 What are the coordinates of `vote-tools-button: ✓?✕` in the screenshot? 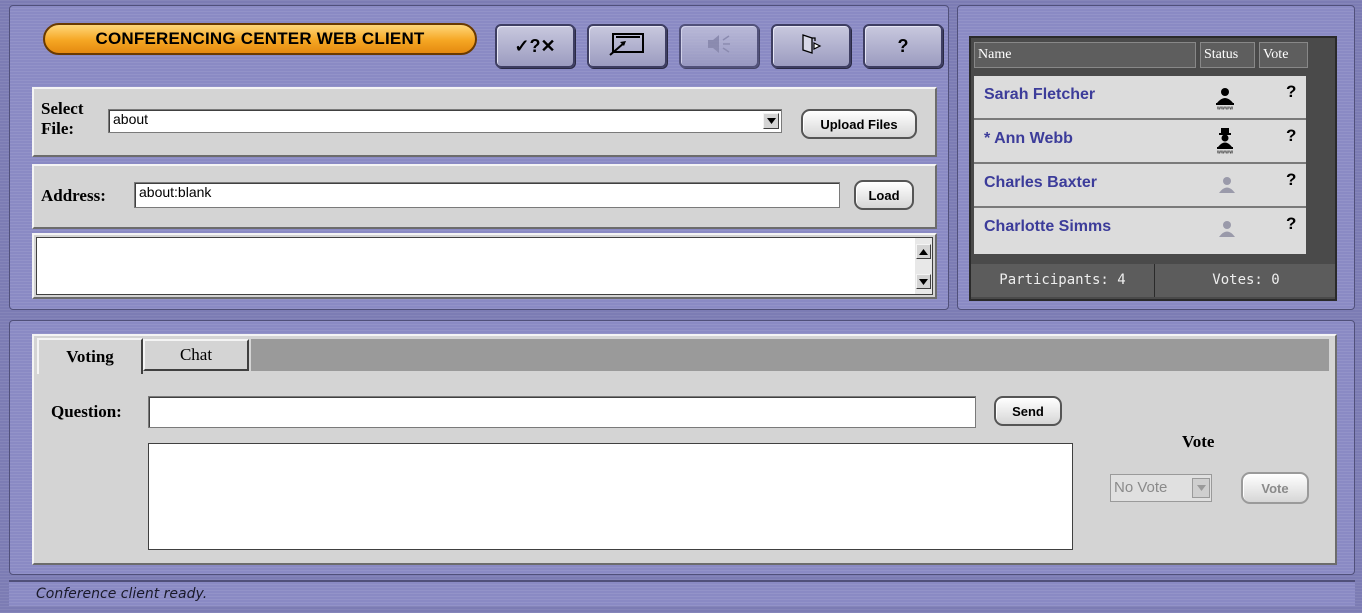 It's located at (535, 46).